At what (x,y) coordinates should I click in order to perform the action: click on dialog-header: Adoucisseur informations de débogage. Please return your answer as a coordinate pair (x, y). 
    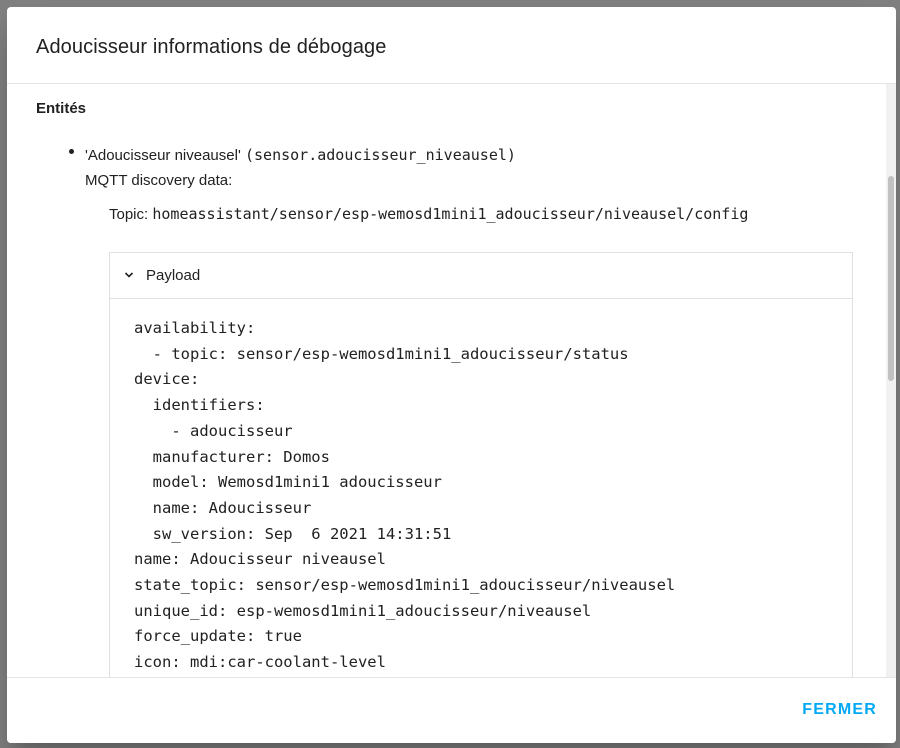
    Looking at the image, I should click on (451, 45).